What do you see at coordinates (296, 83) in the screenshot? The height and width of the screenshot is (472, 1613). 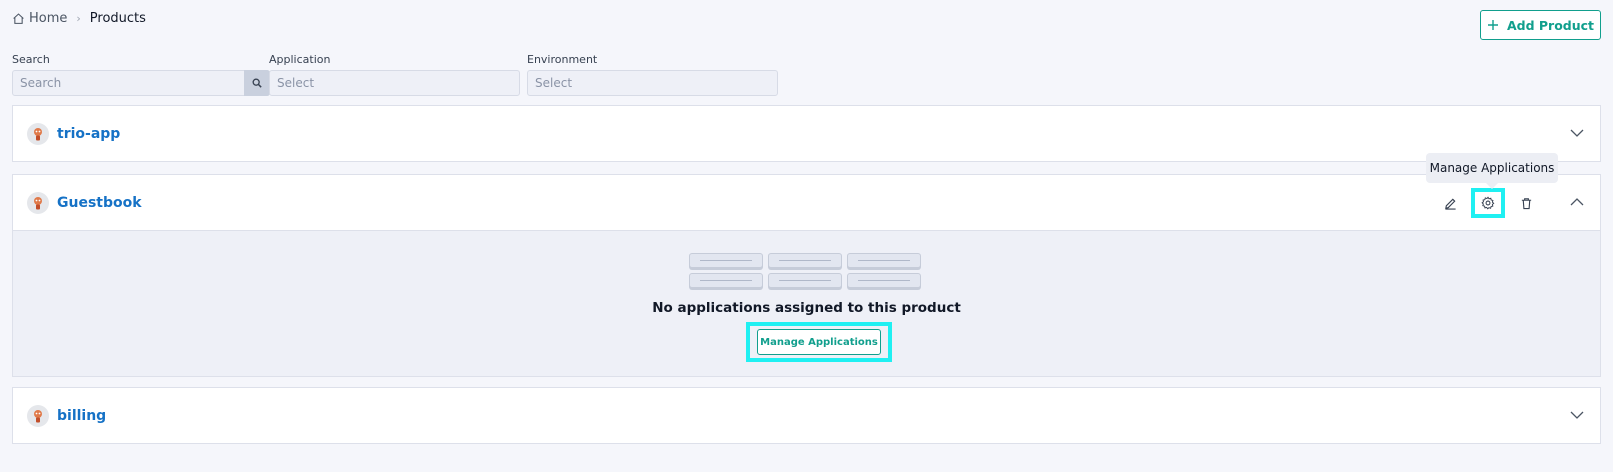 I see `application-placeholder: Select` at bounding box center [296, 83].